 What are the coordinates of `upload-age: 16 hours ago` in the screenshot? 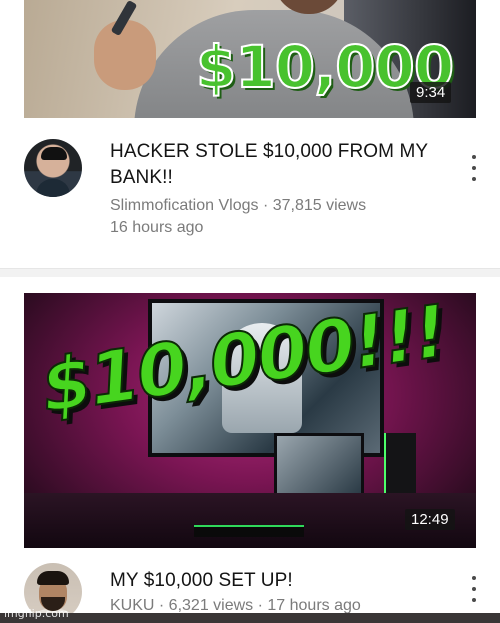 It's located at (157, 227).